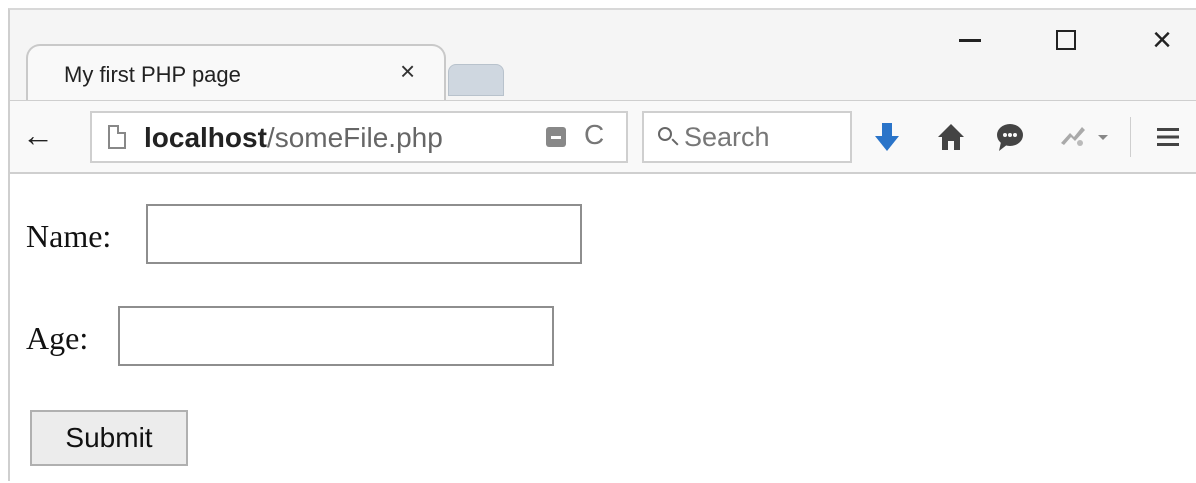 The height and width of the screenshot is (483, 1196). Describe the element at coordinates (38, 135) in the screenshot. I see `back-arrow-icon: ←` at that location.